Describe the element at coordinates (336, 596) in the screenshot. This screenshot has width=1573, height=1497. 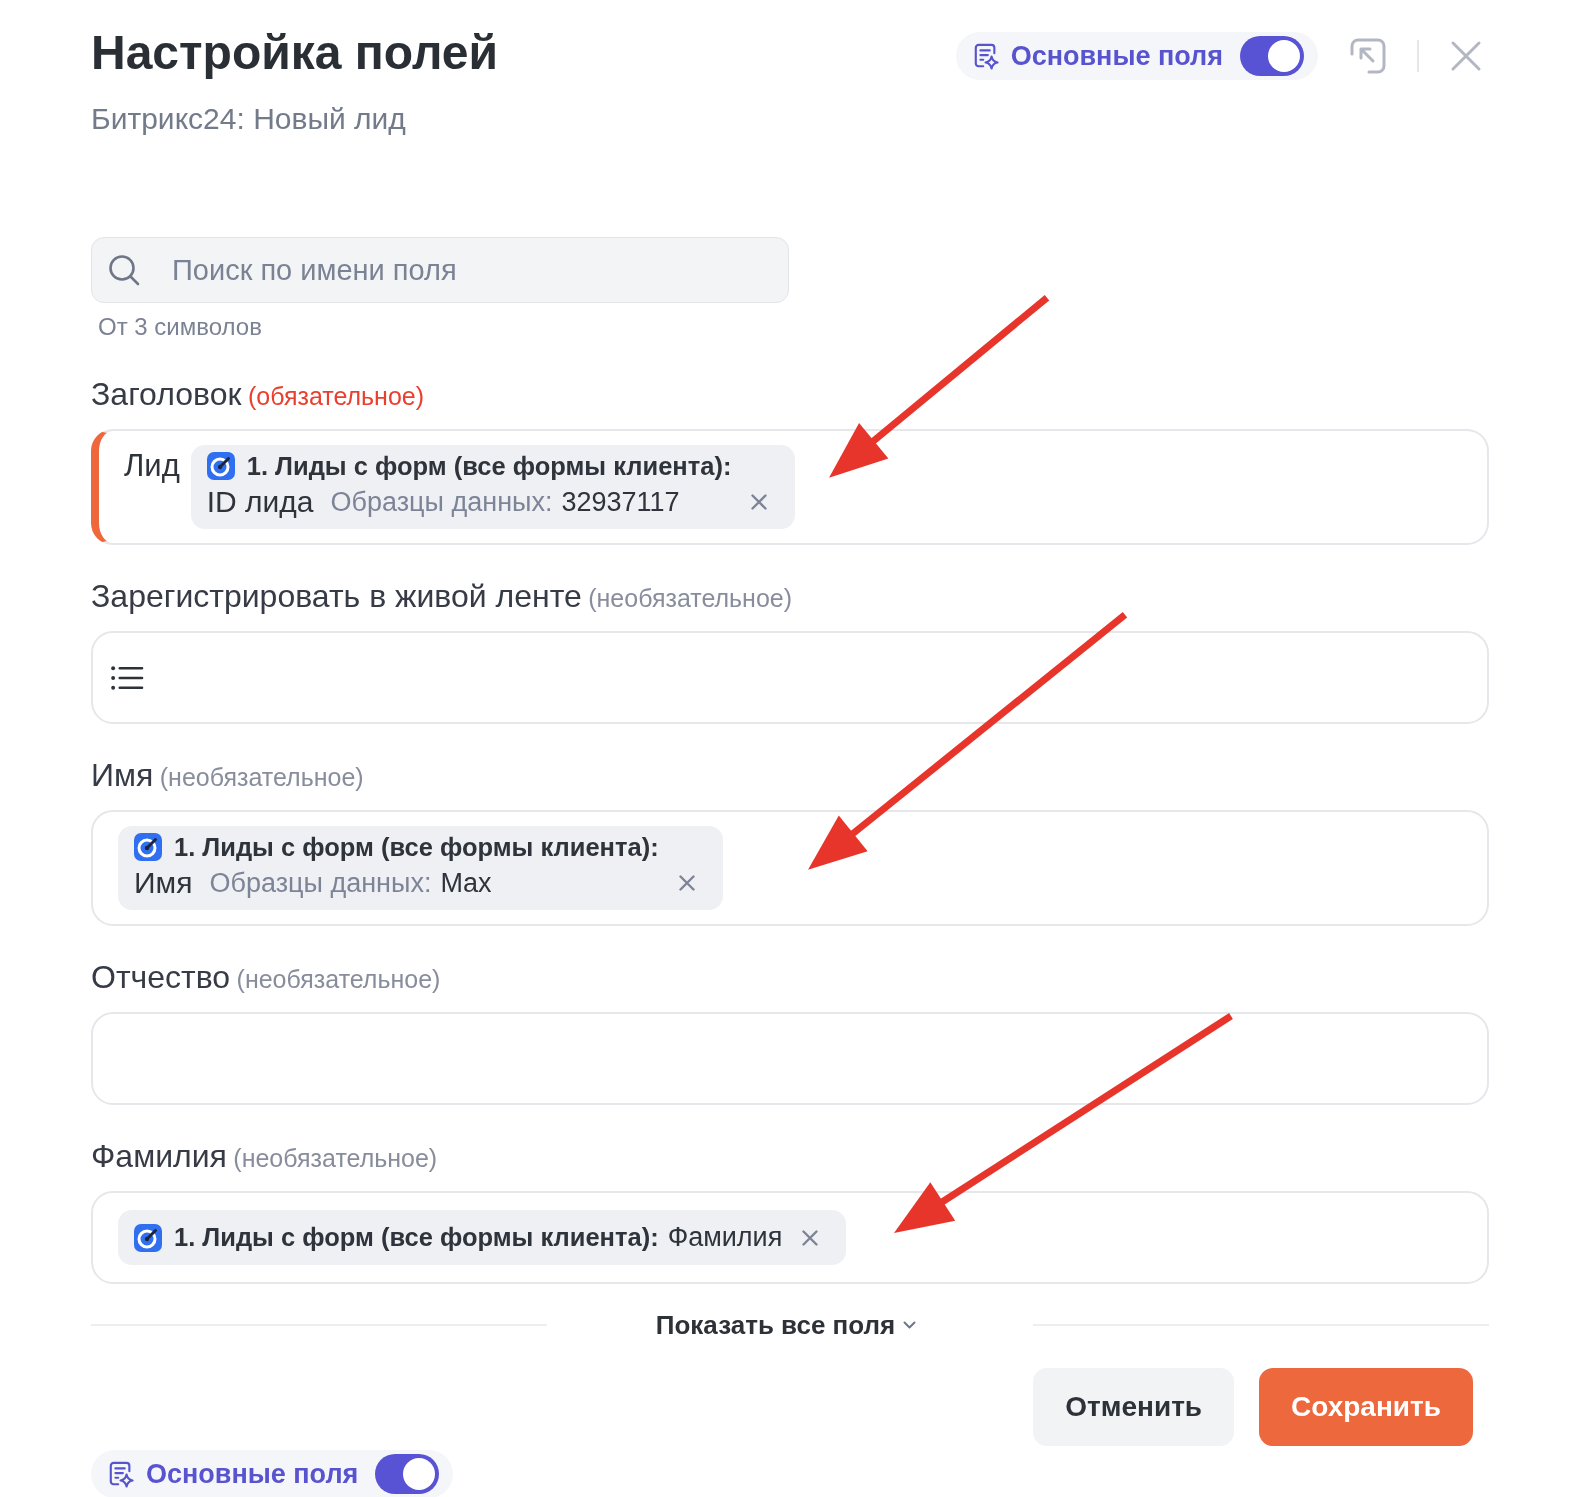
I see `field-label: Зарегистрировать в живой ленте` at that location.